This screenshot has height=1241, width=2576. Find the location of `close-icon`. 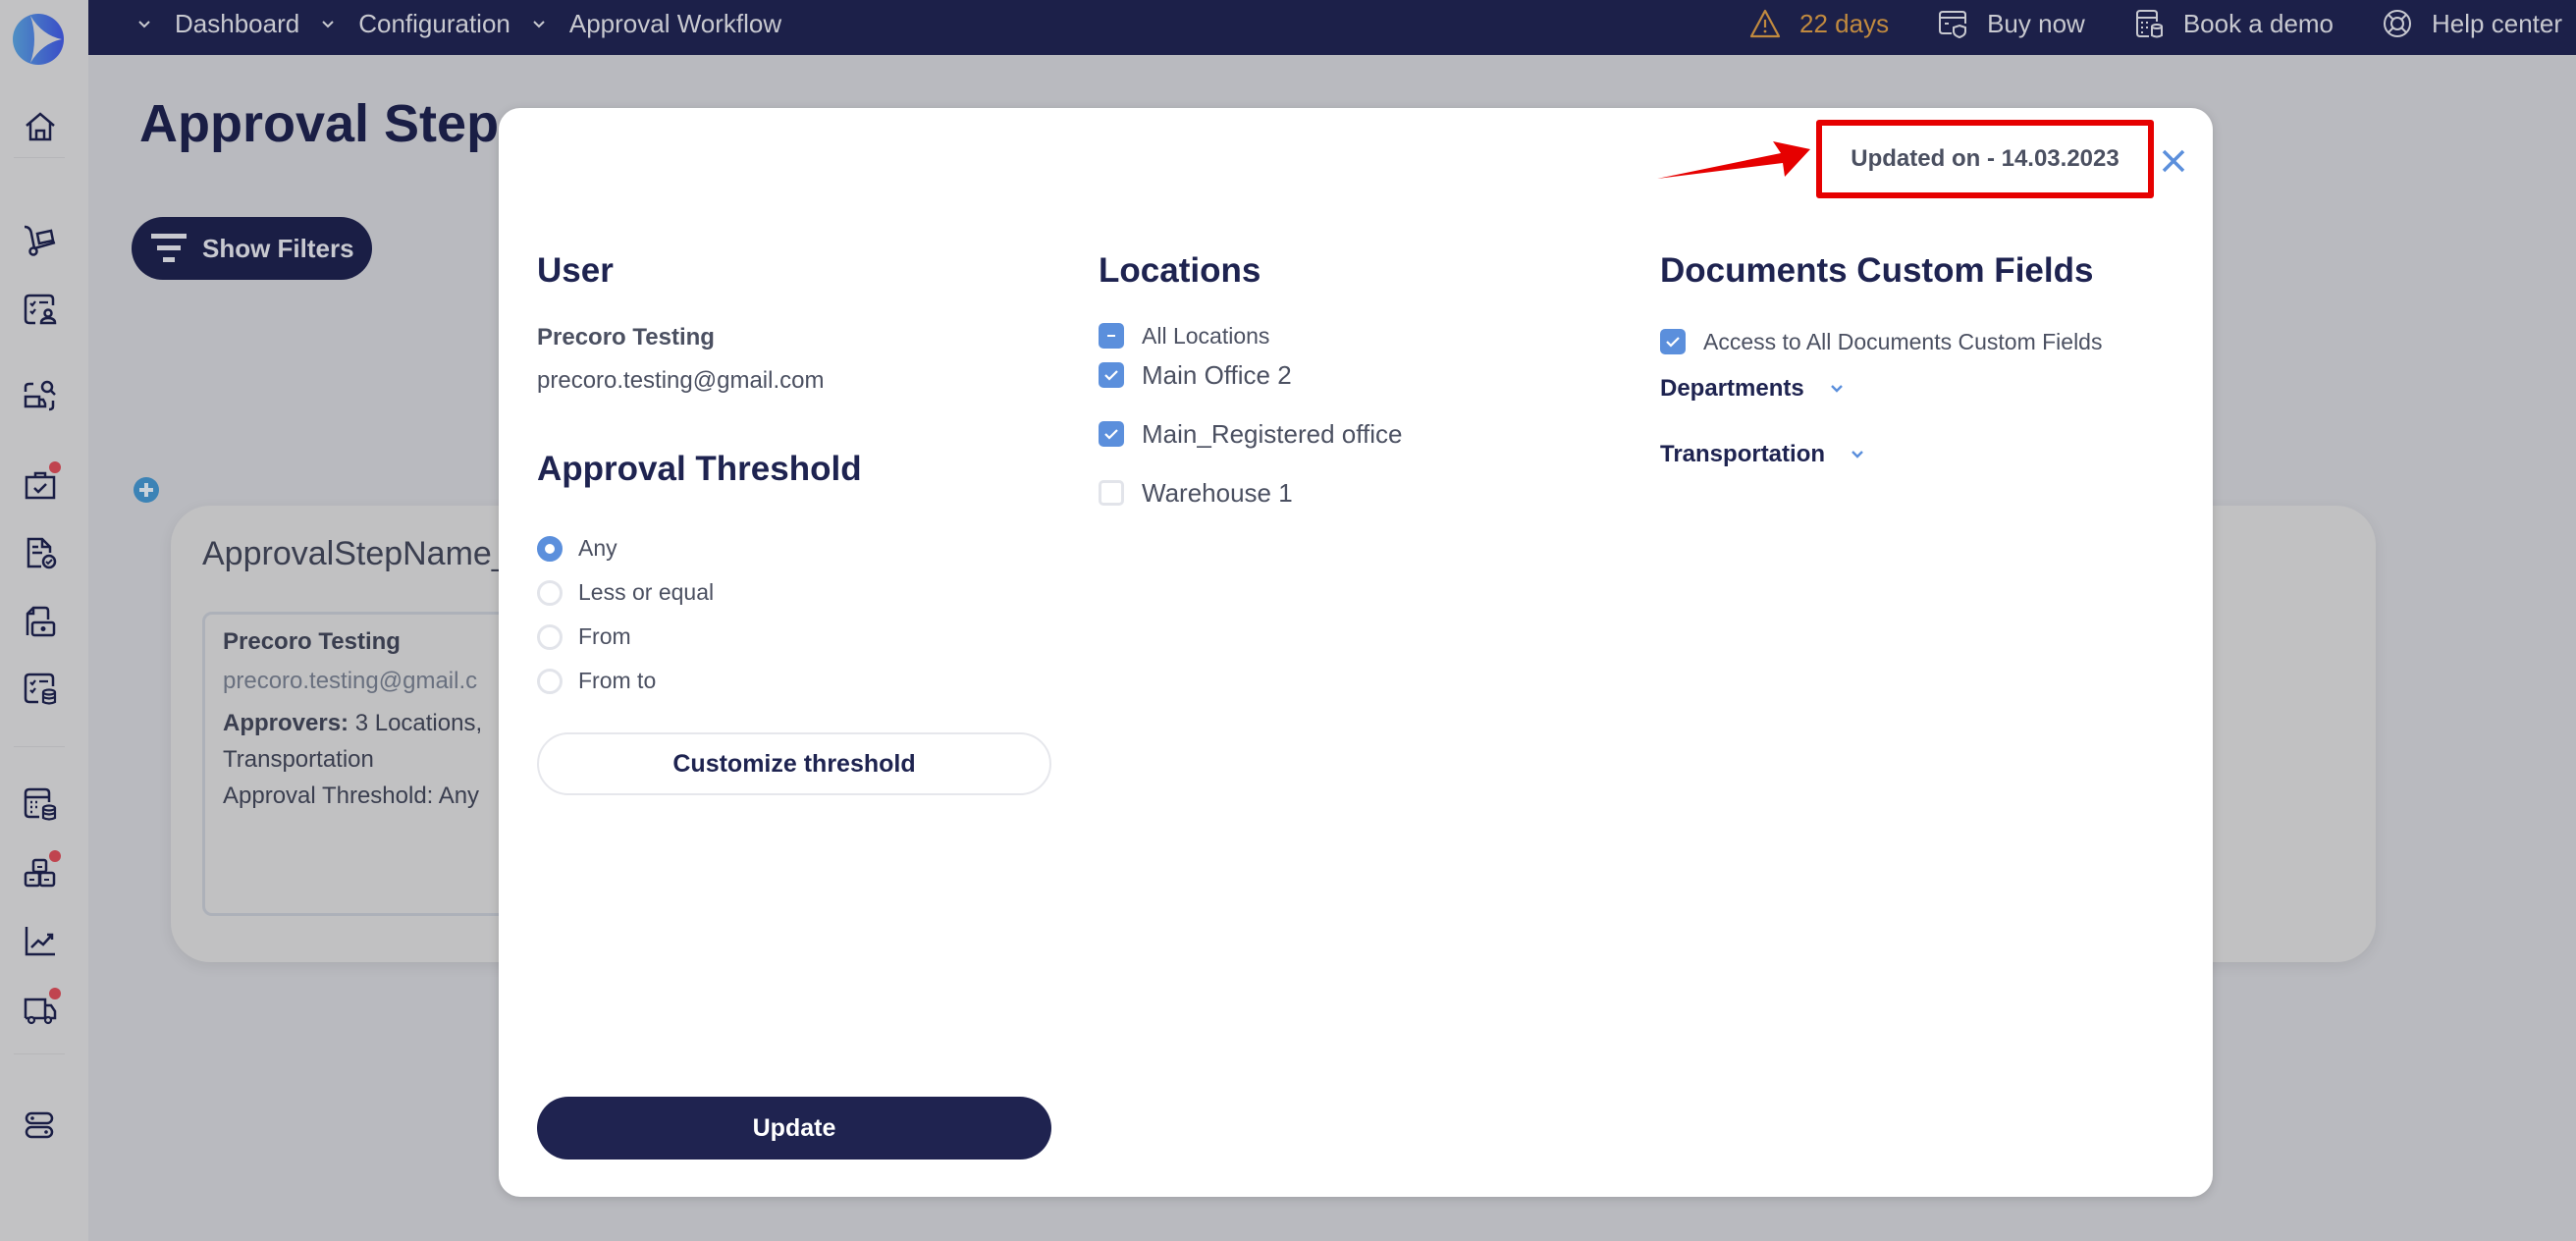

close-icon is located at coordinates (2173, 161).